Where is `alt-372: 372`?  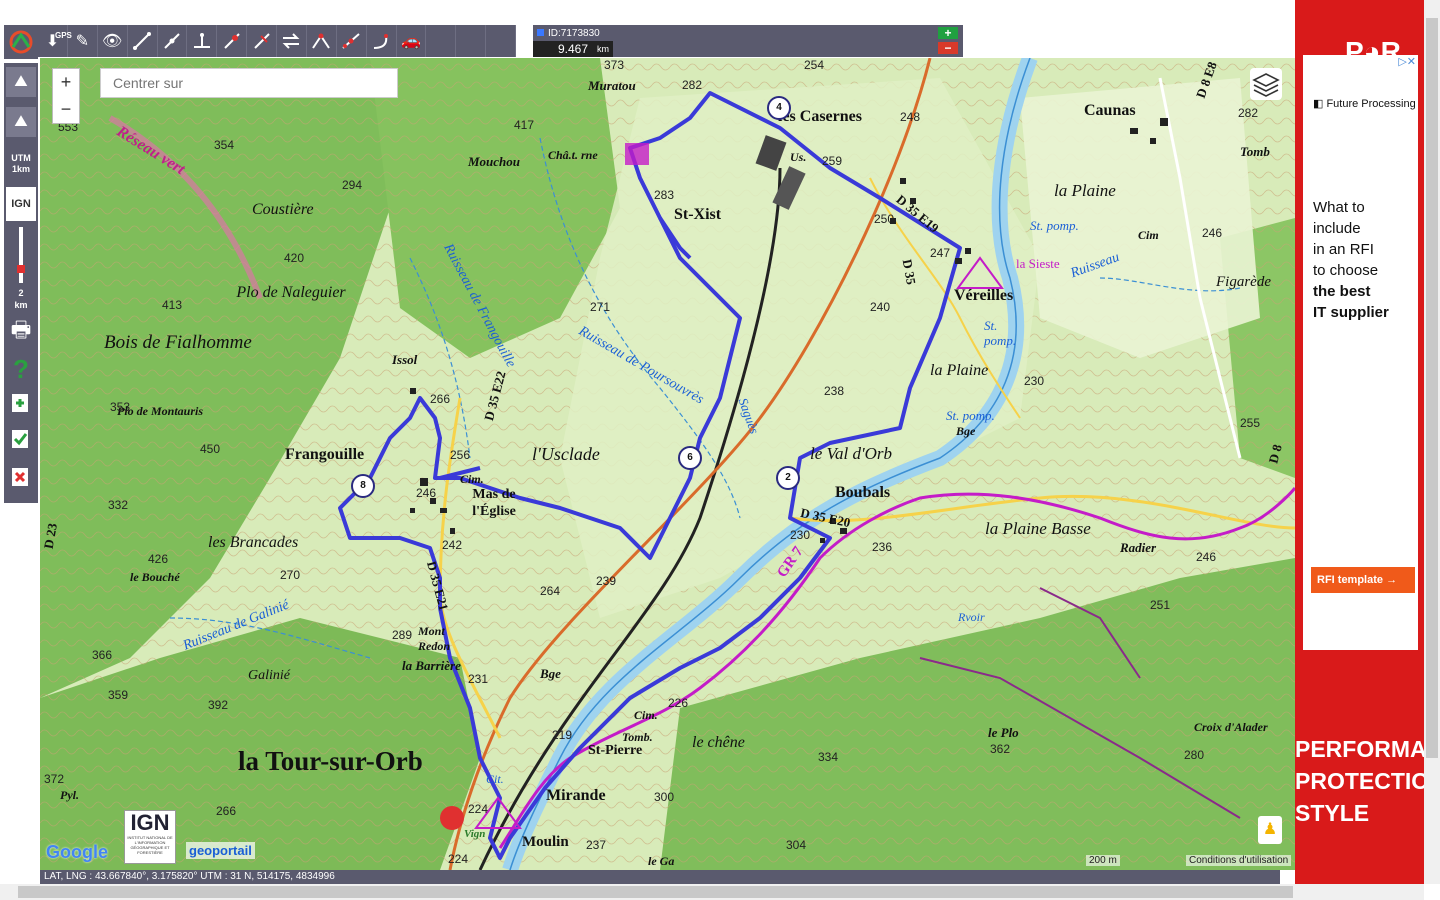 alt-372: 372 is located at coordinates (54, 779).